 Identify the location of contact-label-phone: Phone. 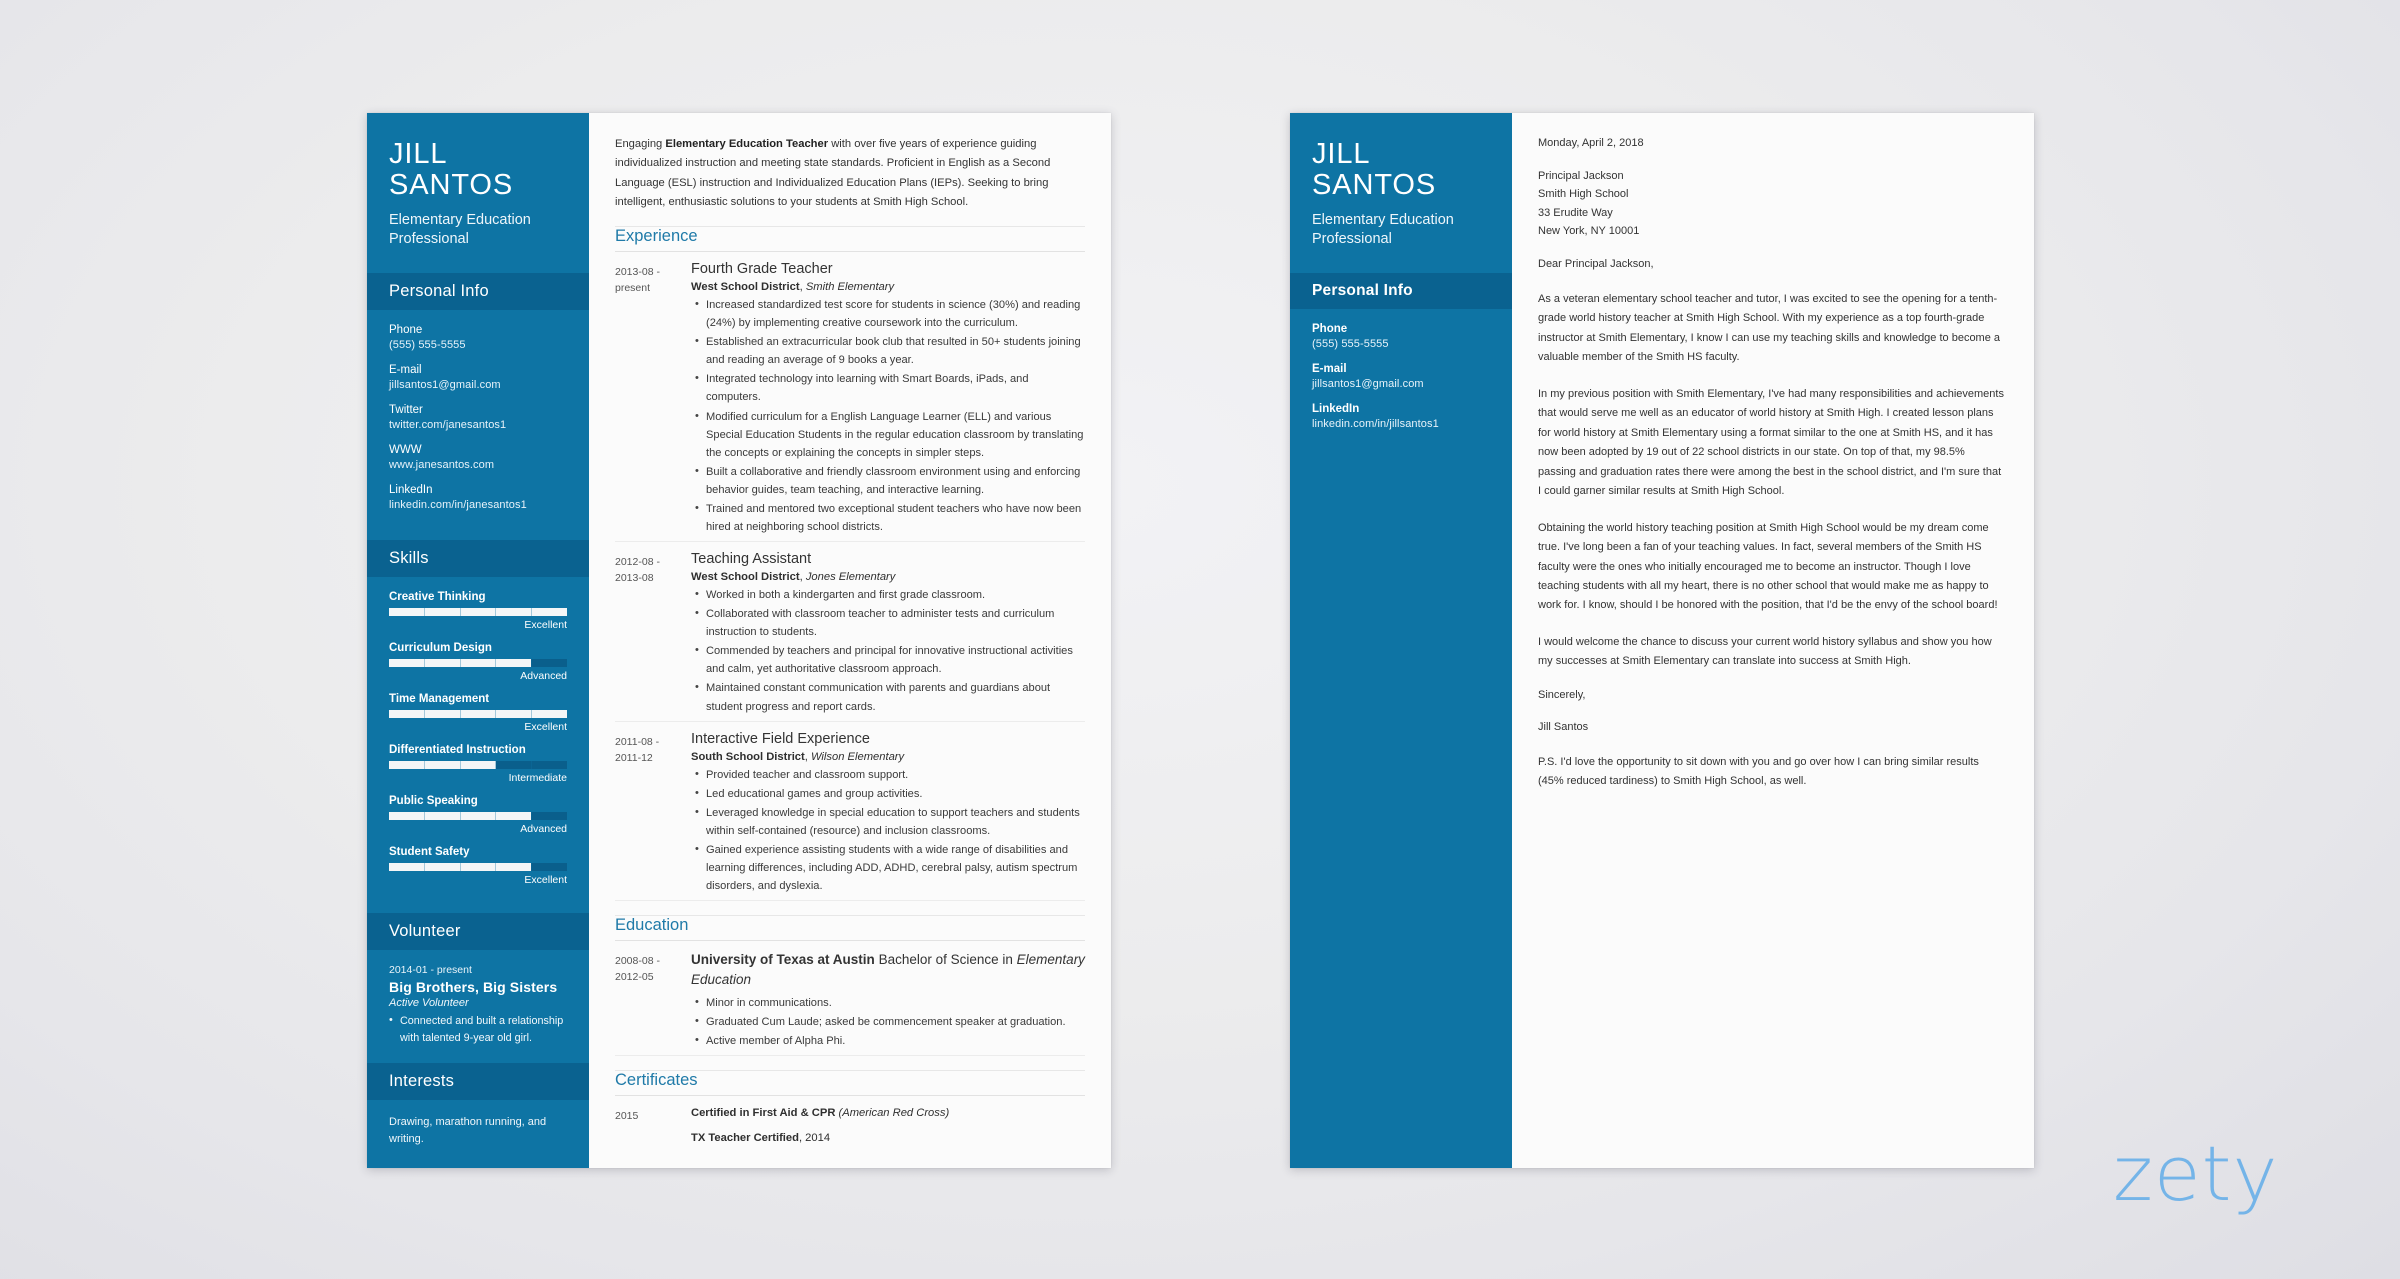
(1330, 329).